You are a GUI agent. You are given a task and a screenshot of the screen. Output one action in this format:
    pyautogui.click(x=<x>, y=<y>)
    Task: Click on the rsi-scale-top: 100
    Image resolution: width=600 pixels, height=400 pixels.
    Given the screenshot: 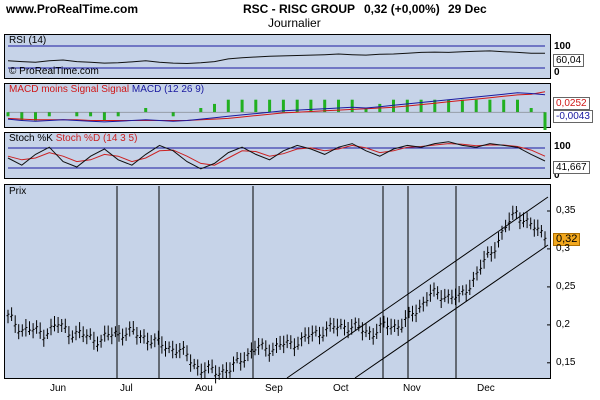 What is the action you would take?
    pyautogui.click(x=562, y=46)
    